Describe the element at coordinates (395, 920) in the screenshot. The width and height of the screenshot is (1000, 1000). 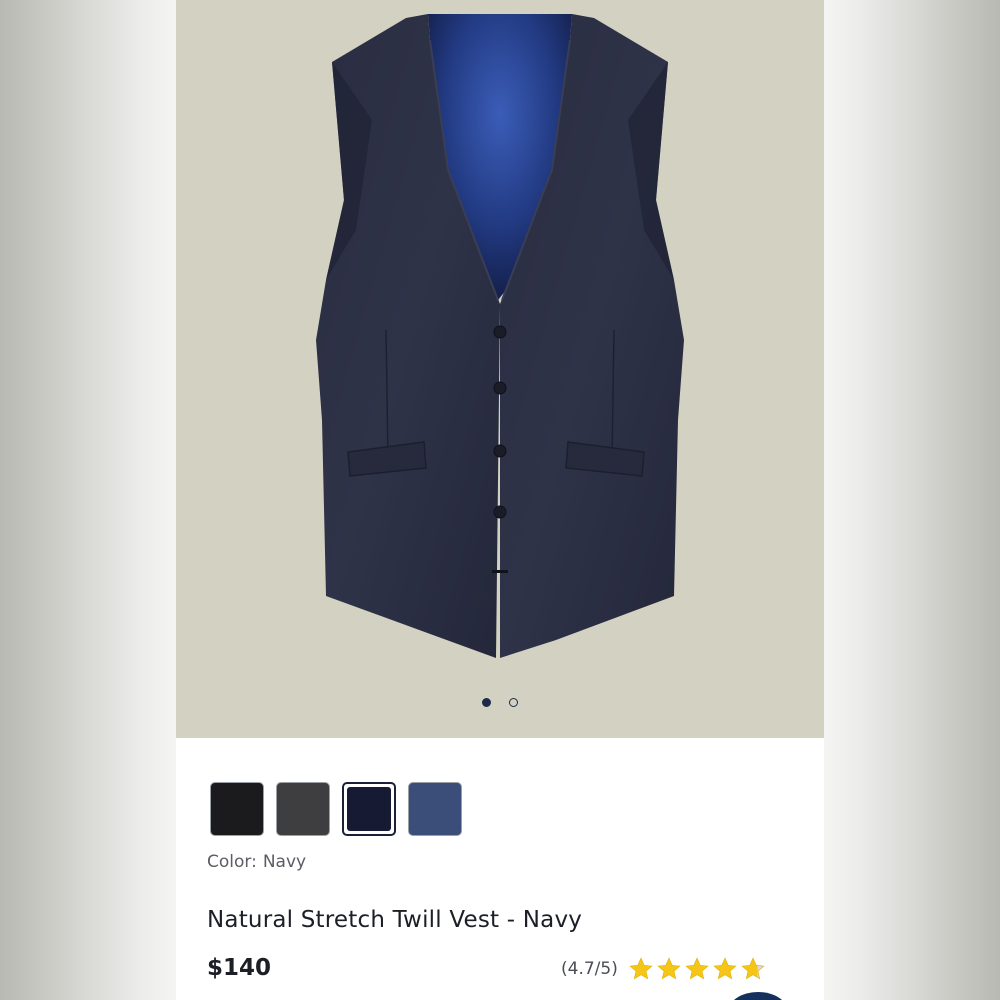
I see `product-title: Natural Stretch Twill Vest - Navy` at that location.